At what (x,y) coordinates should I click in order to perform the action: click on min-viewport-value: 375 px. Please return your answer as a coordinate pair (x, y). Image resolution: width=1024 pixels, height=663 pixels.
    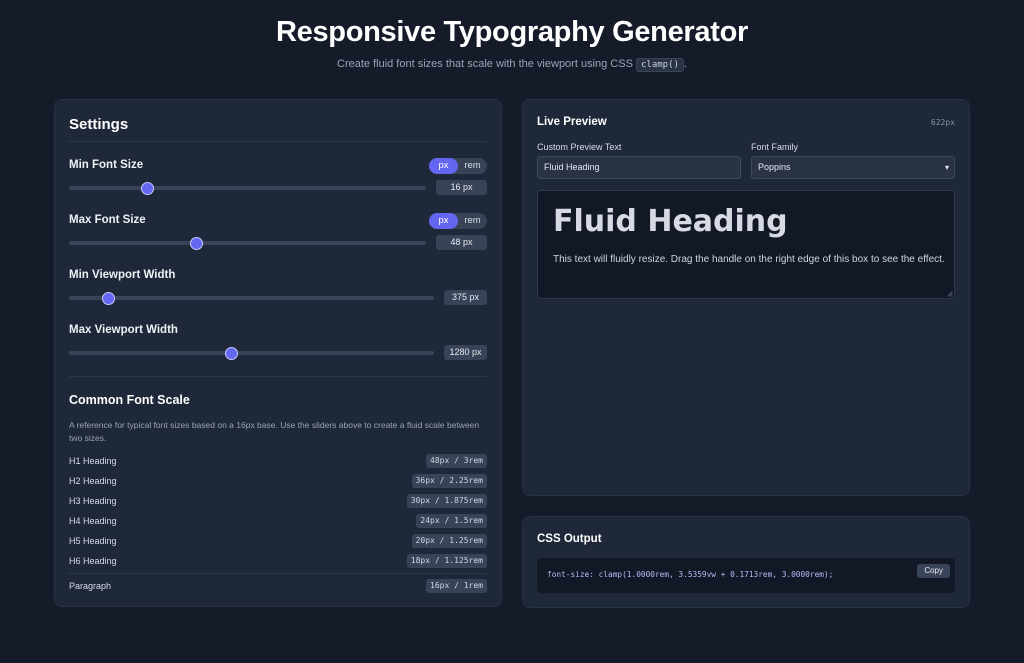
    Looking at the image, I should click on (465, 297).